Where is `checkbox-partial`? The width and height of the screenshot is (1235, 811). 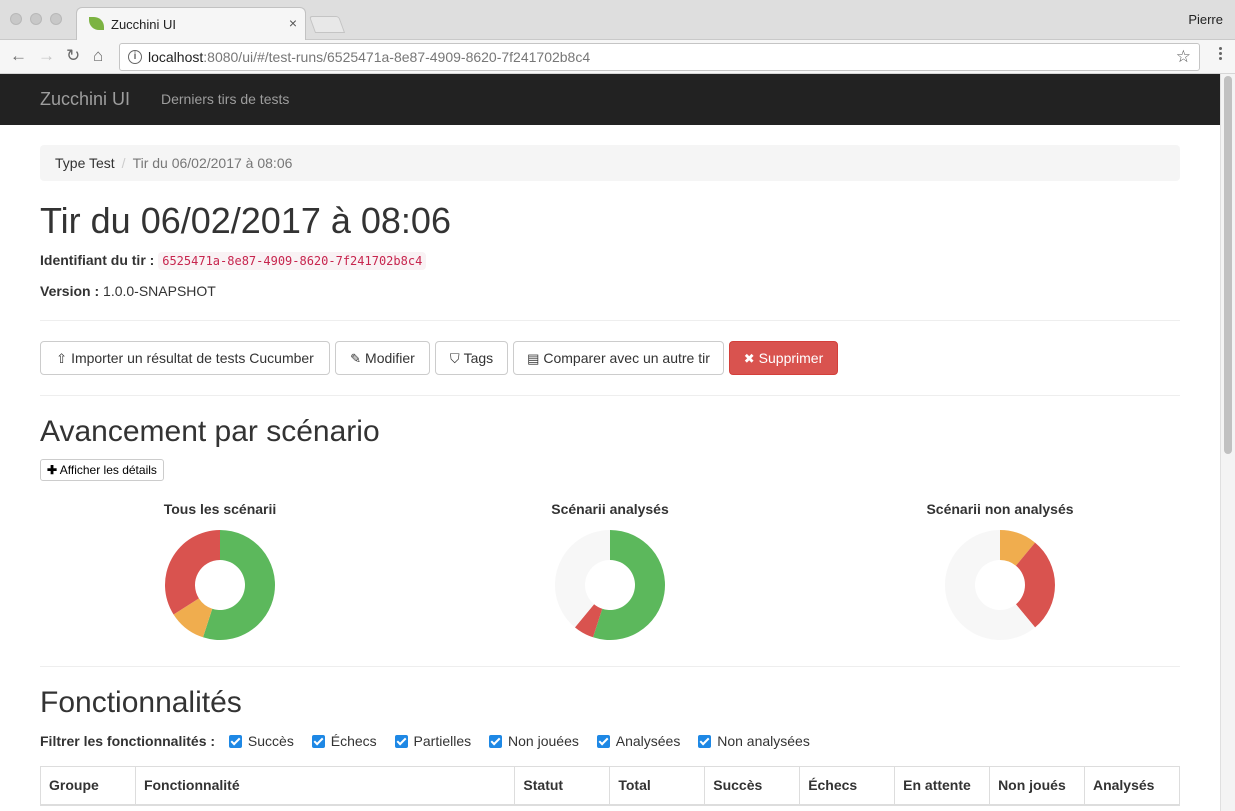 checkbox-partial is located at coordinates (401, 741).